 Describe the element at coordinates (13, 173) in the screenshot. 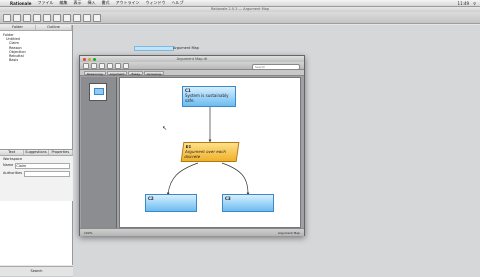

I see `property-label: Authorities` at that location.